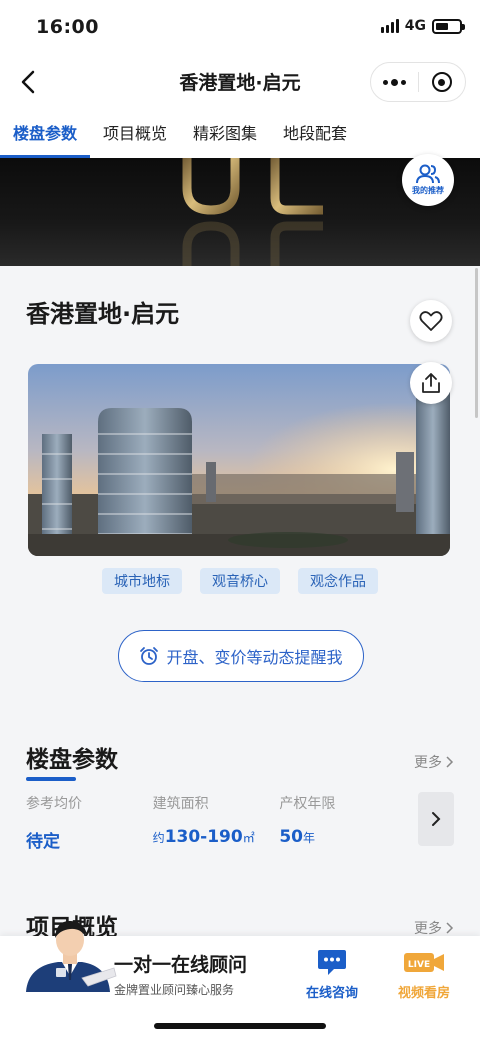 The width and height of the screenshot is (480, 1039). I want to click on share-icon, so click(431, 383).